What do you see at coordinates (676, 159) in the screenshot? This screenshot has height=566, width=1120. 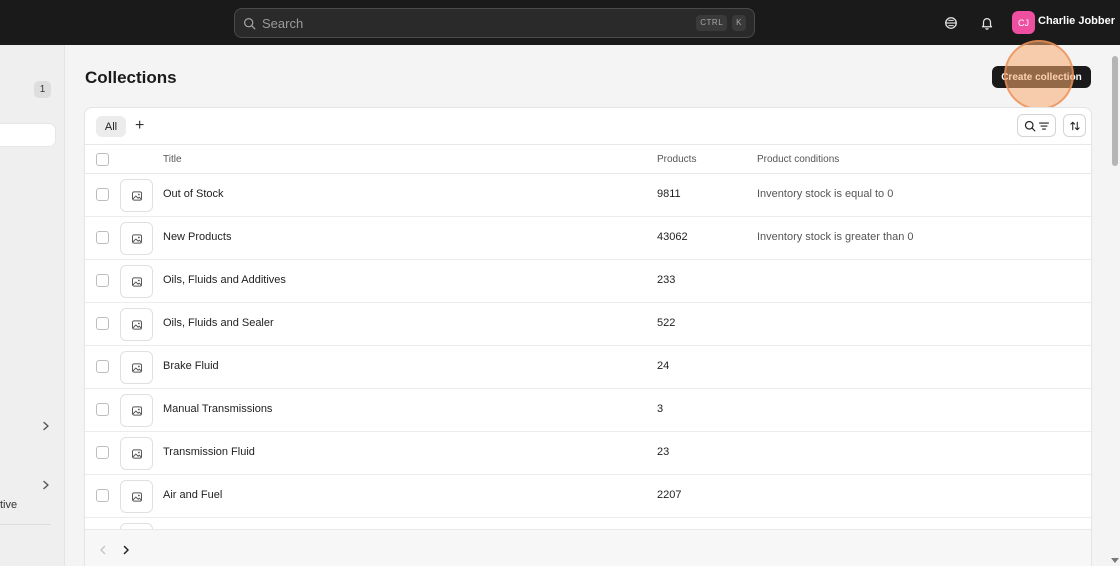 I see `column-header-products: Products` at bounding box center [676, 159].